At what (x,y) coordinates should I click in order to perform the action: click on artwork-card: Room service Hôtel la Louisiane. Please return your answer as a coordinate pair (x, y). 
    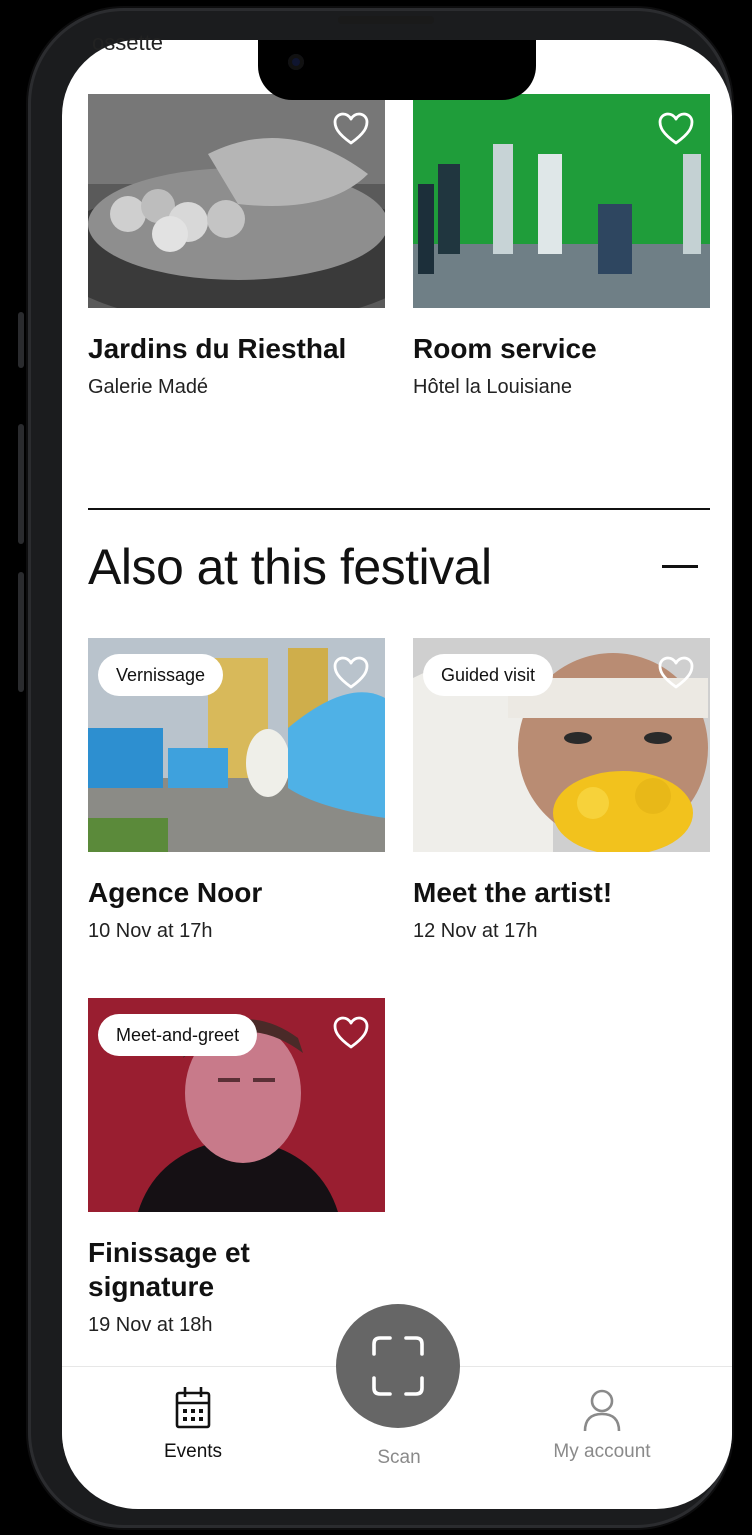
    Looking at the image, I should click on (561, 246).